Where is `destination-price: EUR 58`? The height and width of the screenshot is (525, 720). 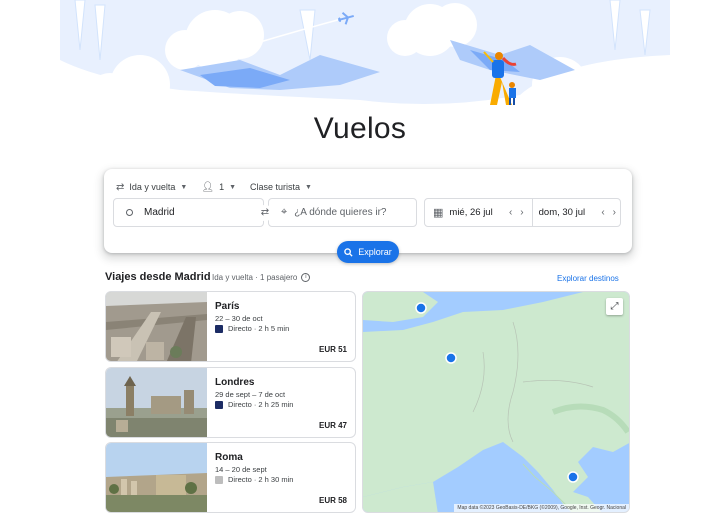 destination-price: EUR 58 is located at coordinates (332, 500).